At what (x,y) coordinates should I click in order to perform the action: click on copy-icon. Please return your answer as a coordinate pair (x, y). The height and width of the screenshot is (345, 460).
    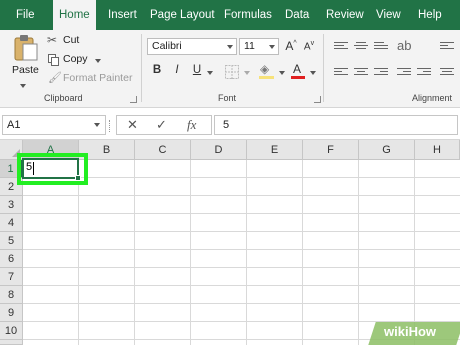
    Looking at the image, I should click on (53, 60).